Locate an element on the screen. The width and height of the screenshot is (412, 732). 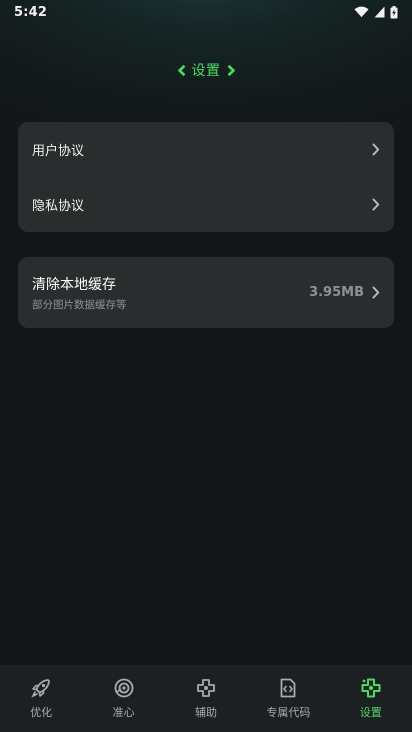
clear-cache-subtitle: 部分图片数据缓存等 is located at coordinates (79, 304).